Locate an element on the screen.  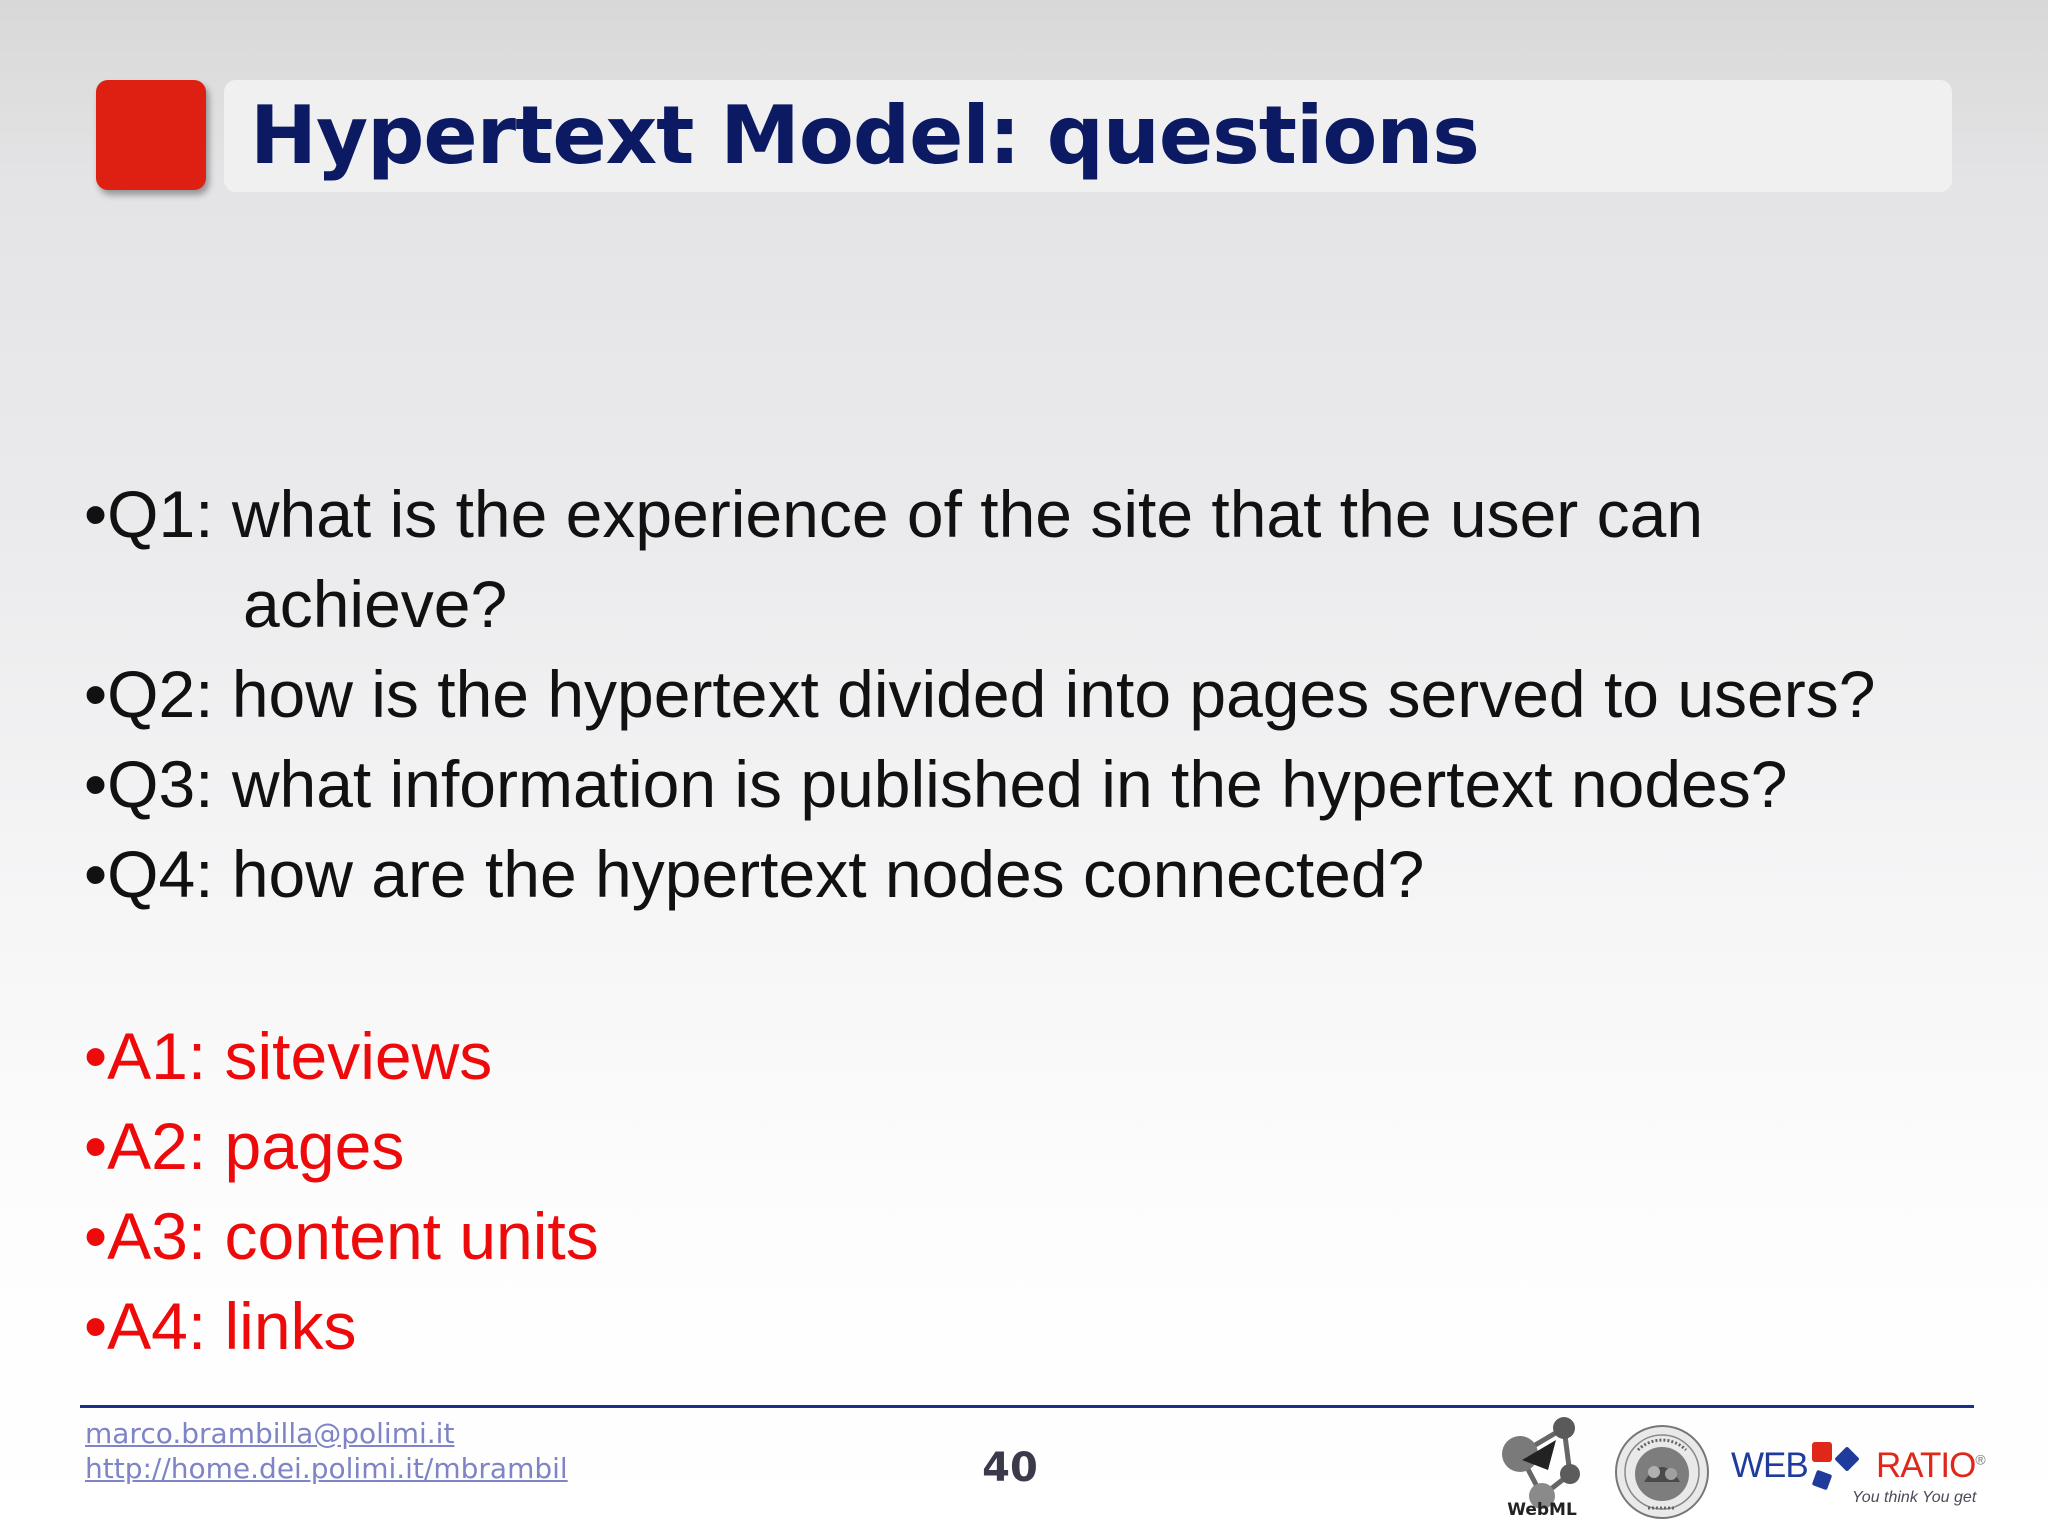
answer-item: •A1: siteviews is located at coordinates (288, 1056).